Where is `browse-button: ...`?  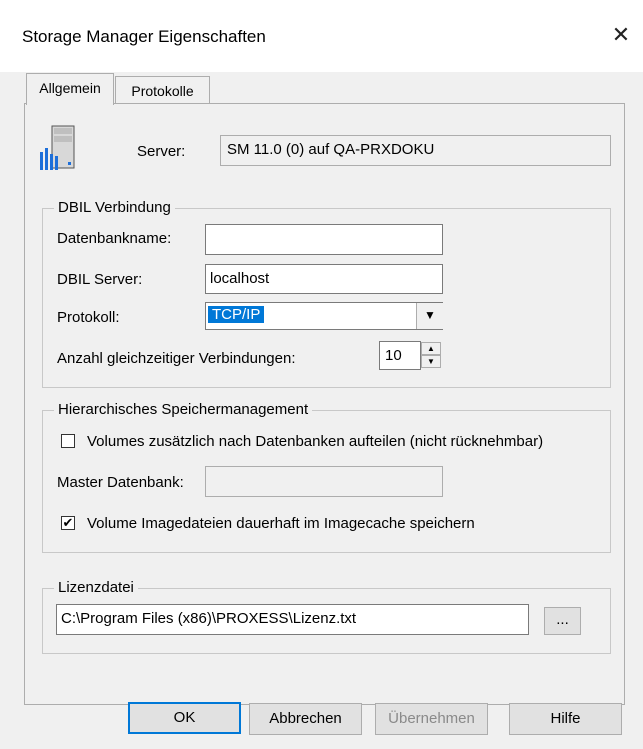
browse-button: ... is located at coordinates (562, 621).